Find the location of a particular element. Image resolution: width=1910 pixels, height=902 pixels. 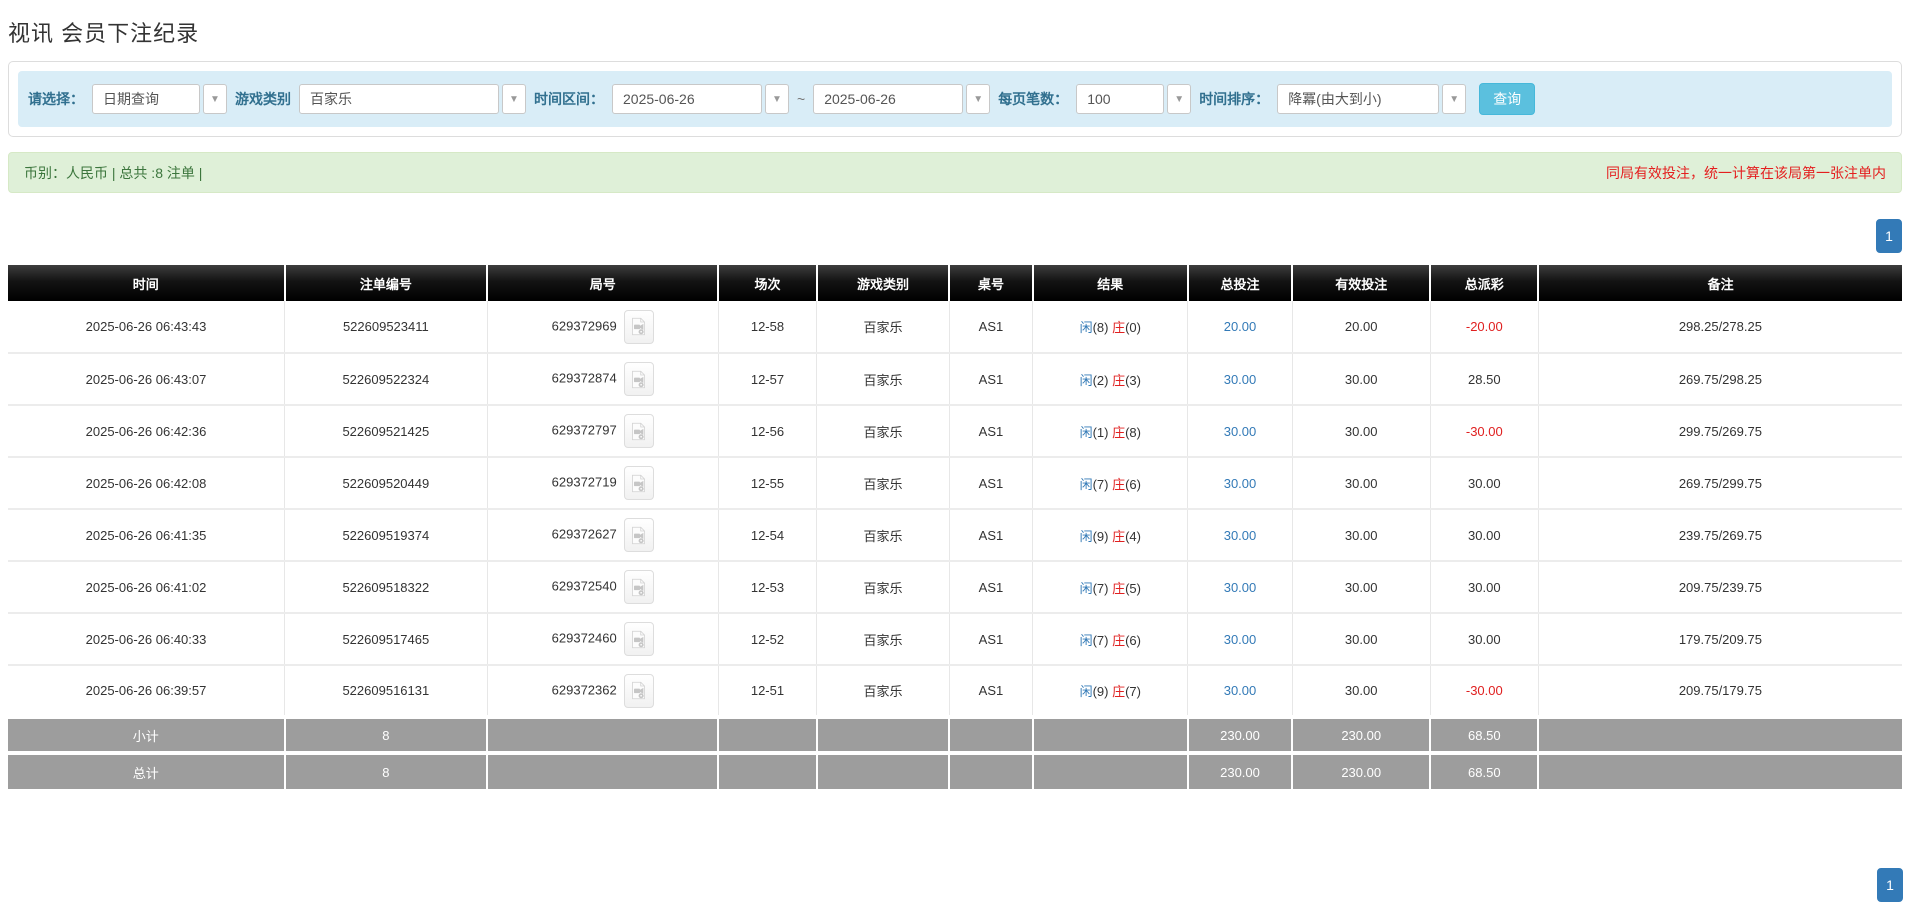

time-cell: 2025-06-26 06:40:33 is located at coordinates (147, 639).